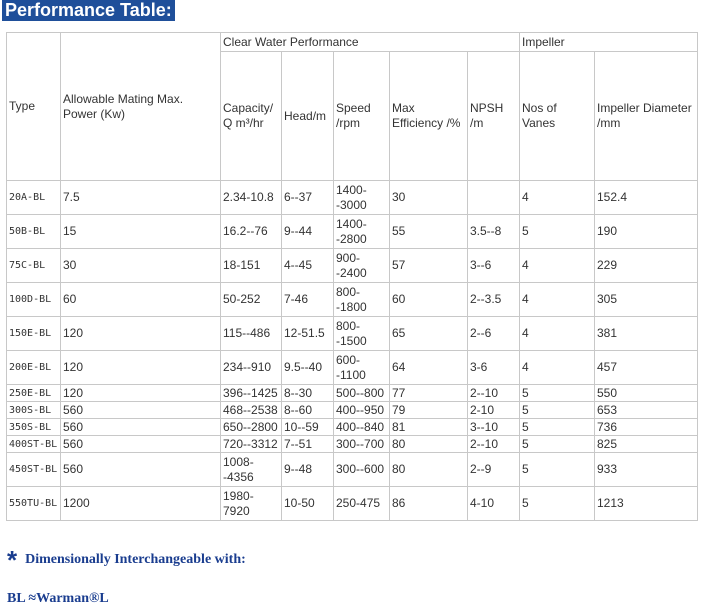 This screenshot has height=615, width=707. I want to click on cell-head: 4--45, so click(307, 265).